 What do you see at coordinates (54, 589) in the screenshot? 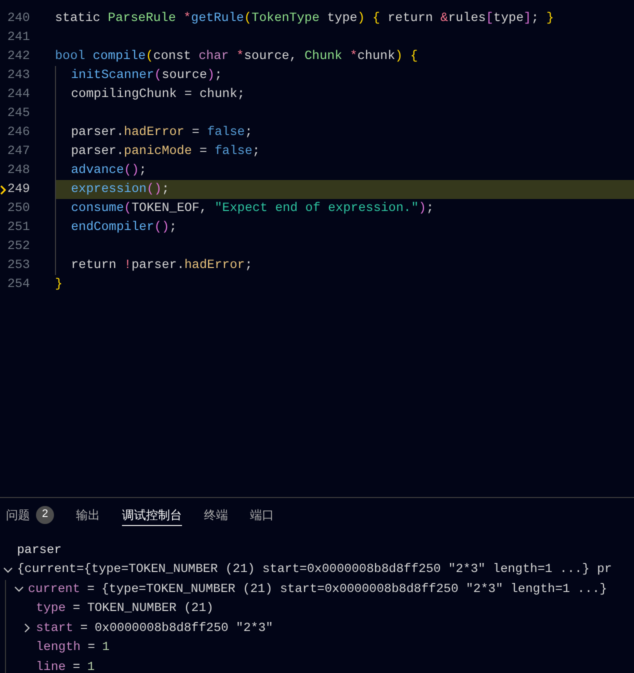
I see `variable-name: current` at bounding box center [54, 589].